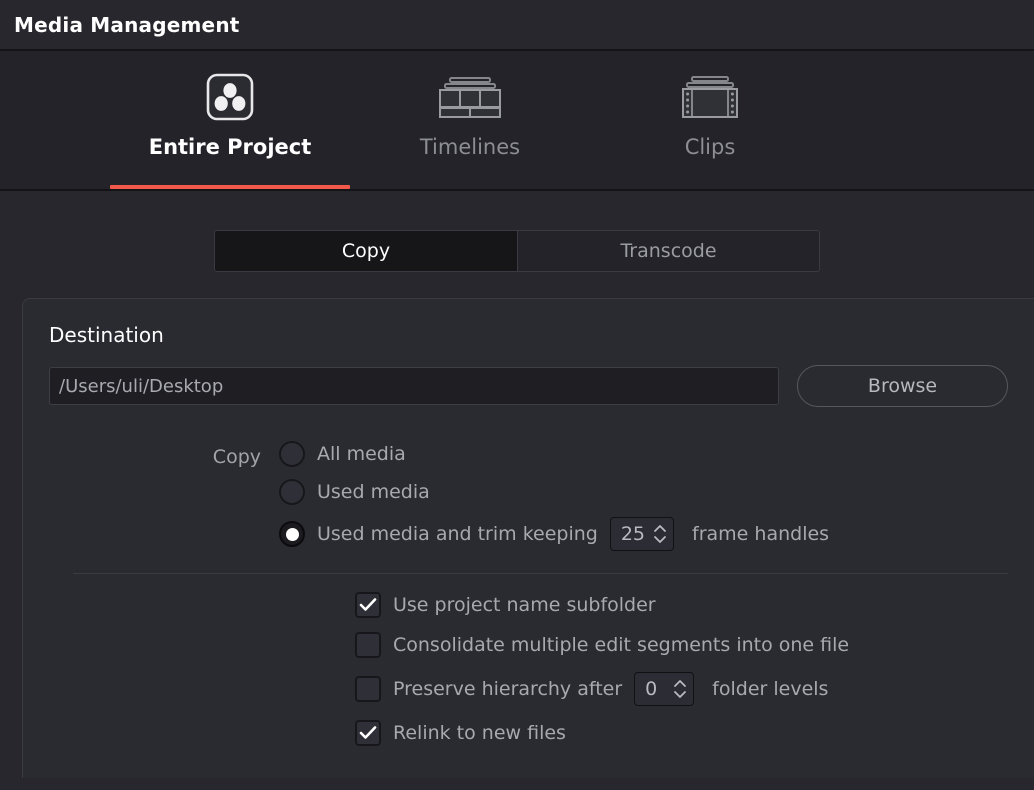 This screenshot has height=790, width=1034. I want to click on folder-levels-suffix-label: folder levels, so click(770, 689).